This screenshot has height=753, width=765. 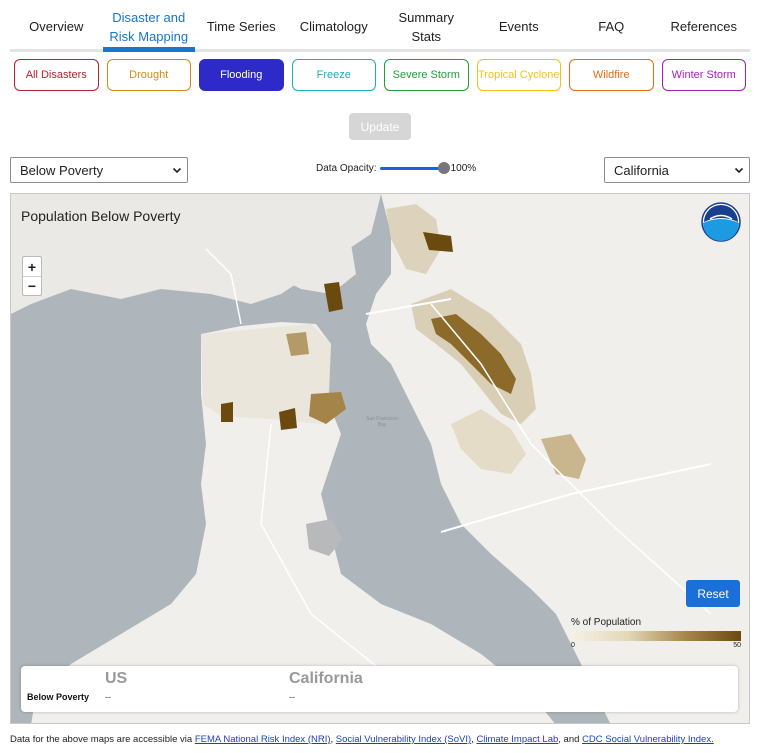 What do you see at coordinates (333, 75) in the screenshot?
I see `freeze-button: Freeze` at bounding box center [333, 75].